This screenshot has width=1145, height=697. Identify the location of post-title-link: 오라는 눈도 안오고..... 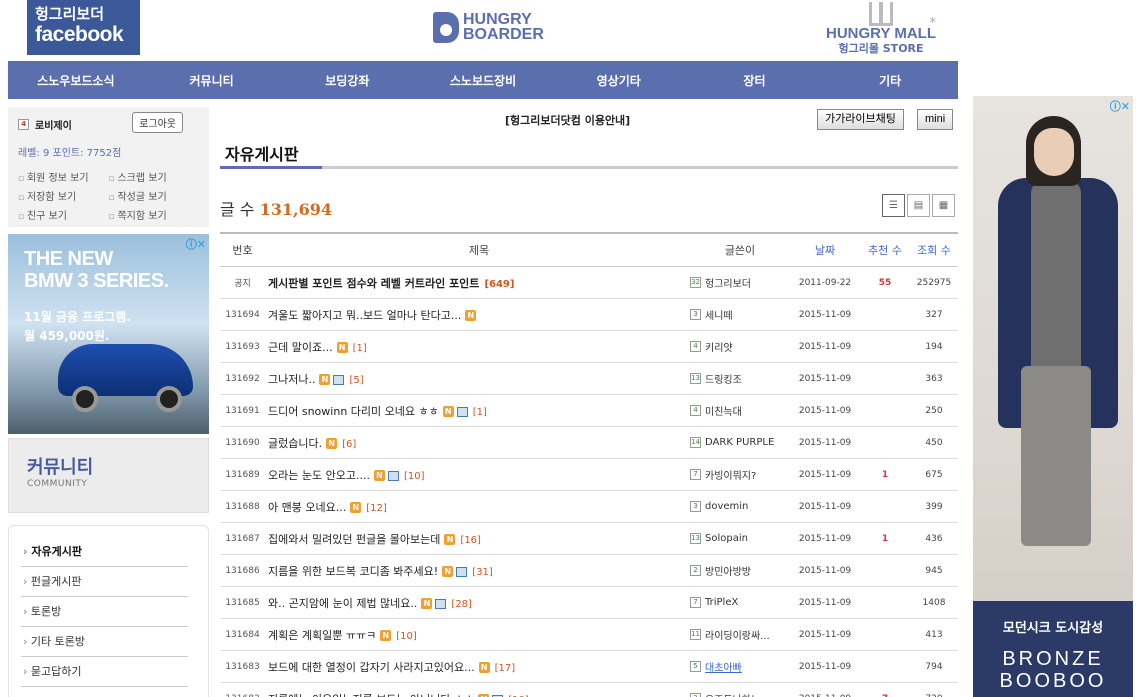
(319, 475).